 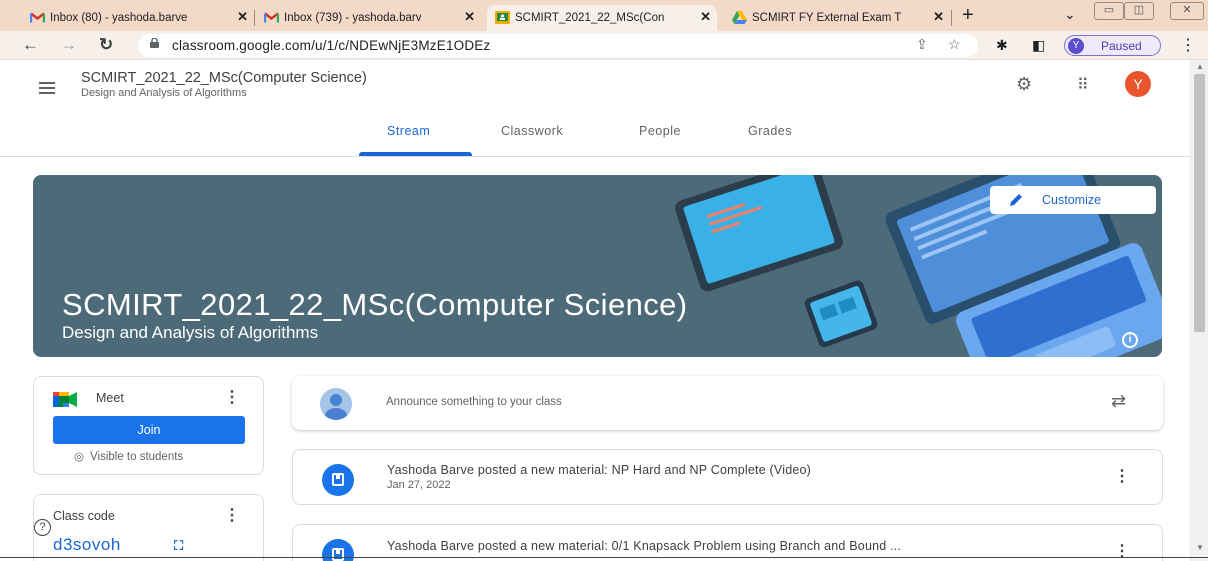 What do you see at coordinates (338, 480) in the screenshot?
I see `material-icon` at bounding box center [338, 480].